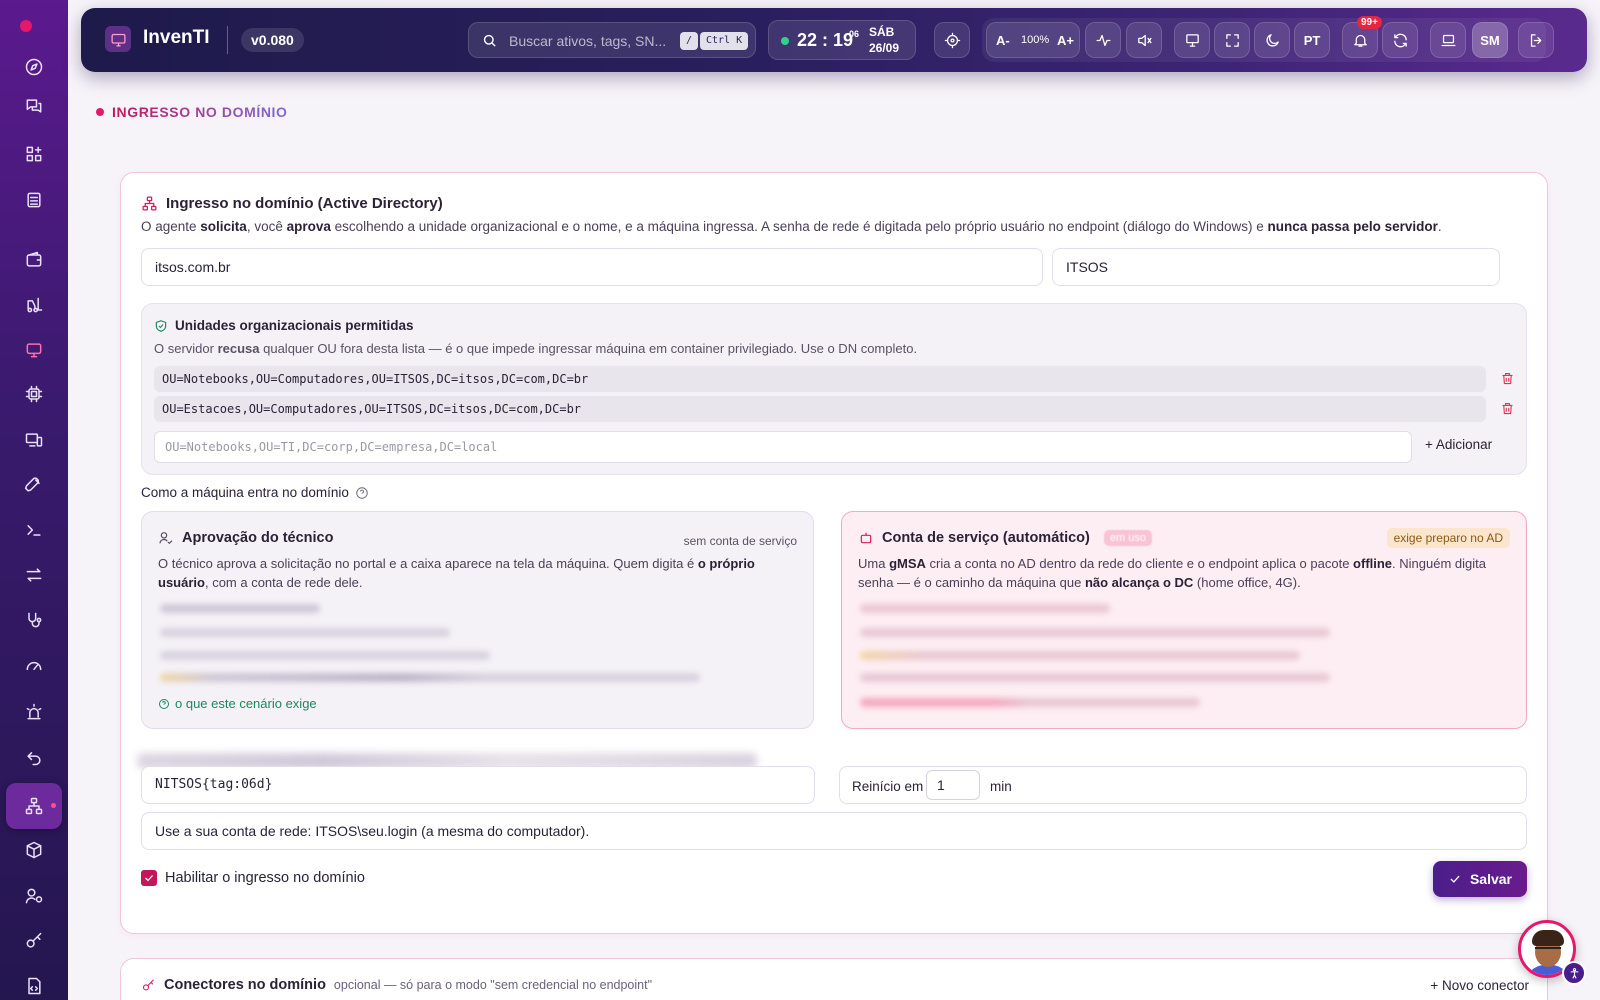 Image resolution: width=1600 pixels, height=1000 pixels. I want to click on sidebar-item-monitor, so click(34, 350).